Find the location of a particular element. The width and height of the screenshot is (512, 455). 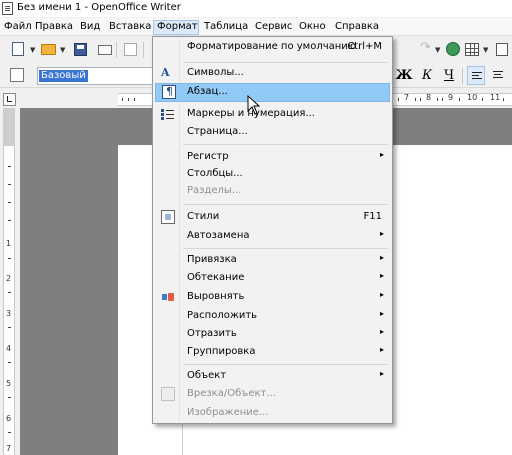

menu-item-autocorrect: Автозамена ▸ is located at coordinates (272, 236).